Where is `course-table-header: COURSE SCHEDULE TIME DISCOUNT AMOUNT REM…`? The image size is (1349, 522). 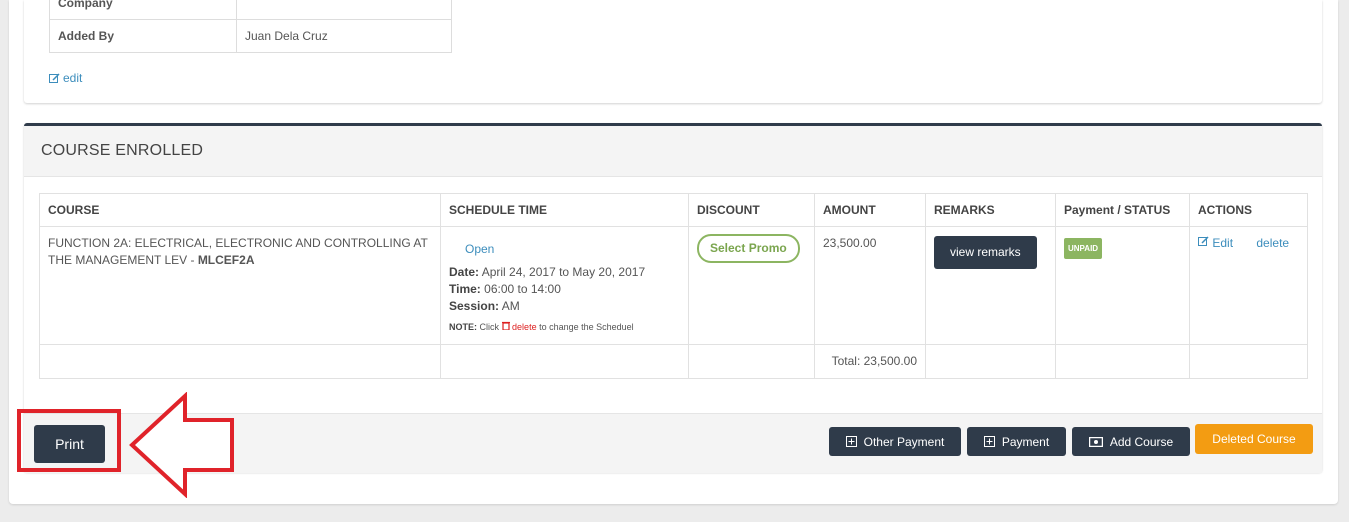 course-table-header: COURSE SCHEDULE TIME DISCOUNT AMOUNT REM… is located at coordinates (673, 210).